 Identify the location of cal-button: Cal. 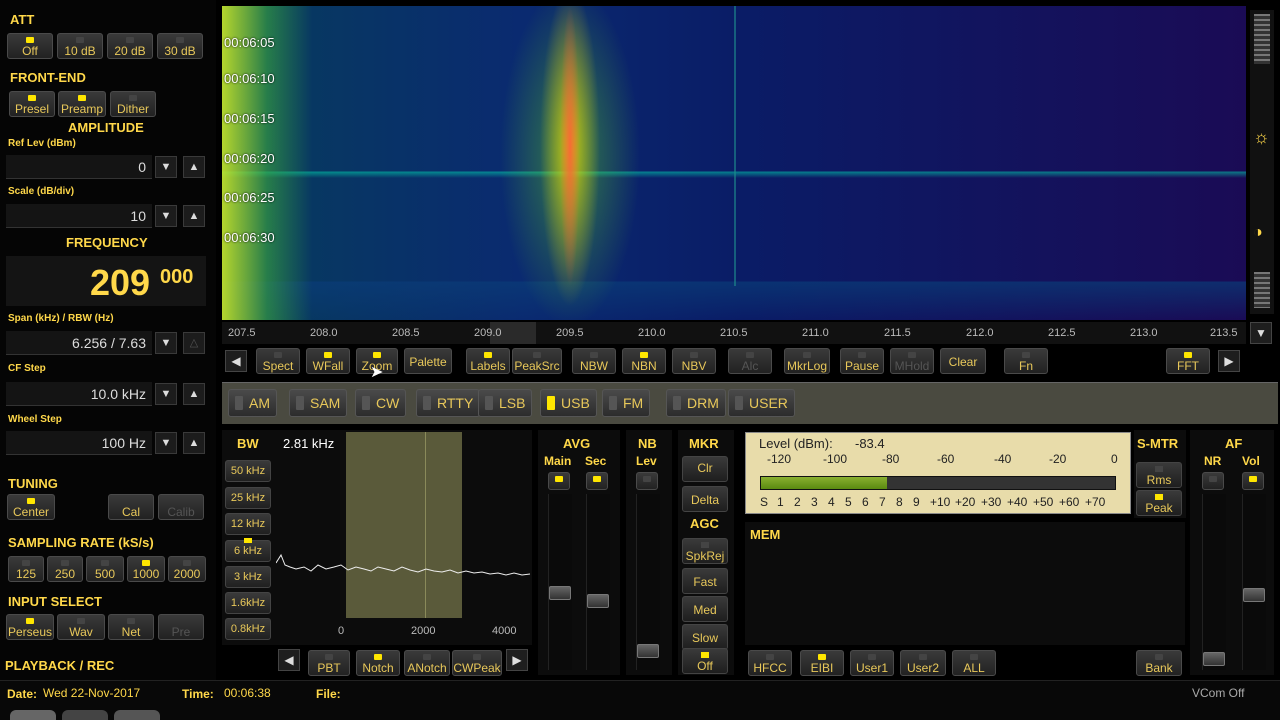
(131, 507).